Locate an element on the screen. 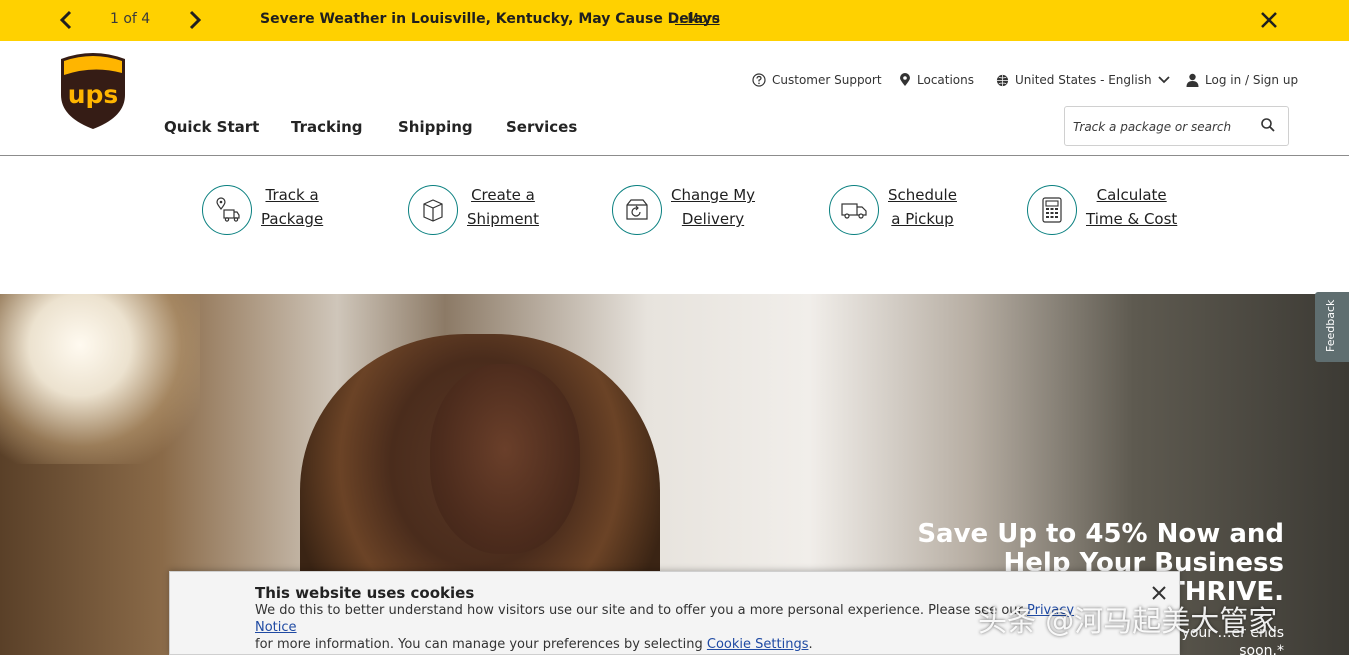  login-label: Log in / Sign up is located at coordinates (1252, 80).